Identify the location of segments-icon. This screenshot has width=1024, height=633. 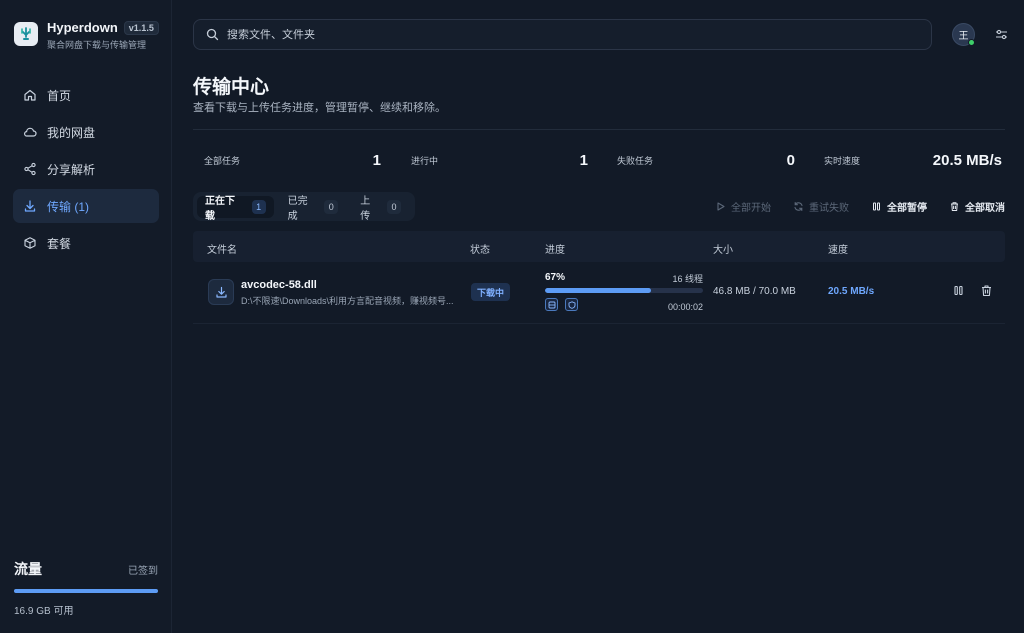
(551, 304).